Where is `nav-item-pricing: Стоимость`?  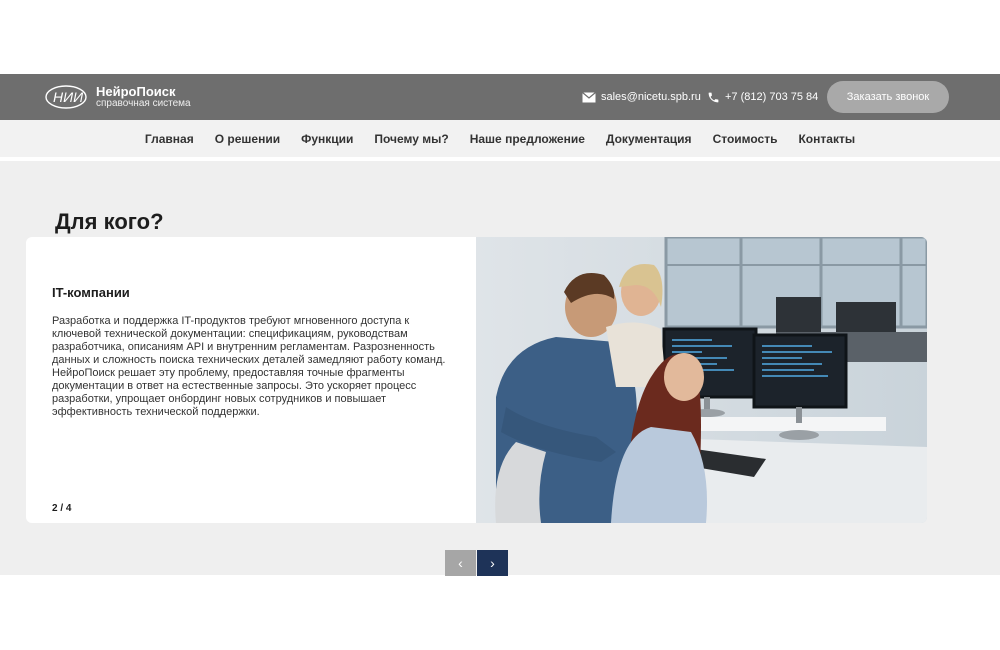 nav-item-pricing: Стоимость is located at coordinates (745, 139).